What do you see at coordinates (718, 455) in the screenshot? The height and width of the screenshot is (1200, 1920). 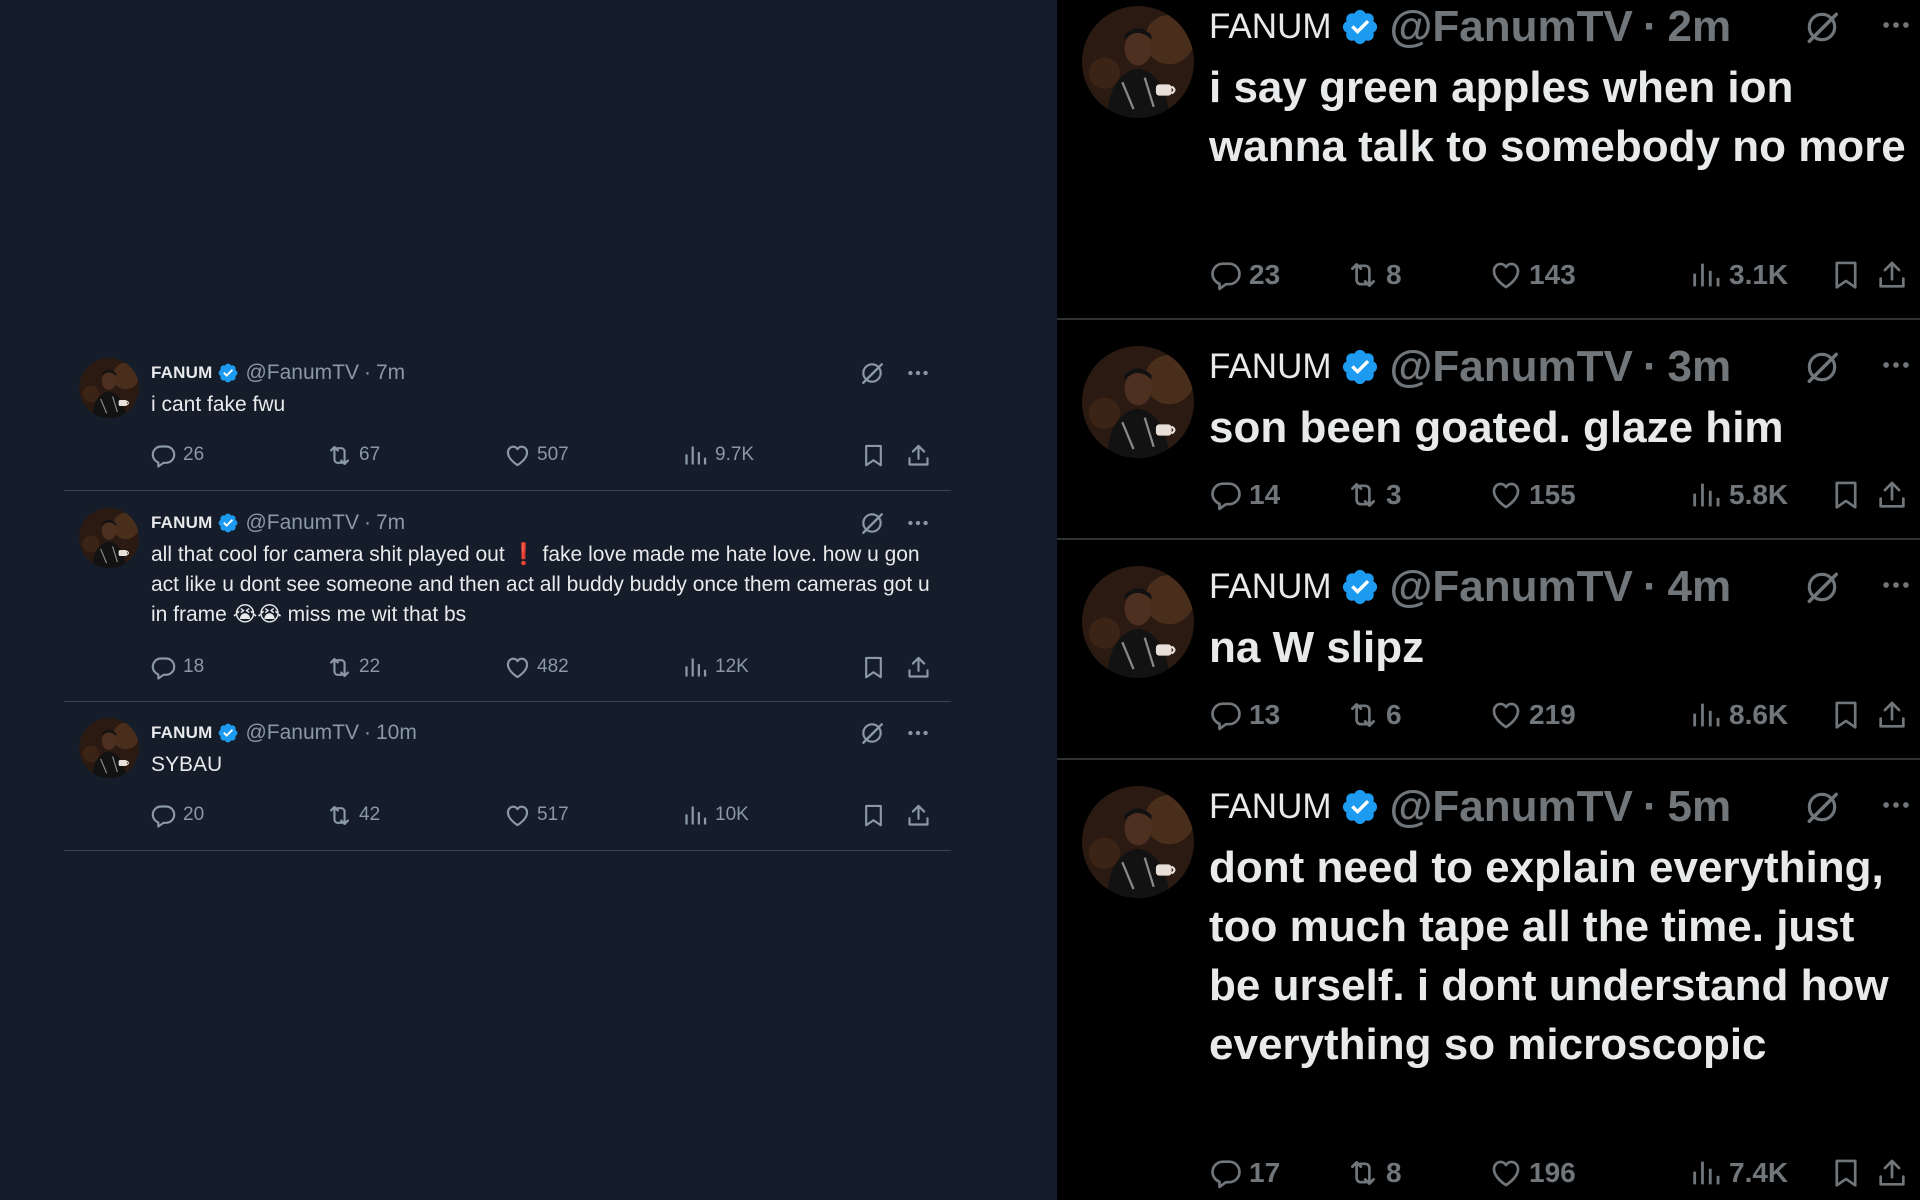 I see `views-button: 9.7K` at bounding box center [718, 455].